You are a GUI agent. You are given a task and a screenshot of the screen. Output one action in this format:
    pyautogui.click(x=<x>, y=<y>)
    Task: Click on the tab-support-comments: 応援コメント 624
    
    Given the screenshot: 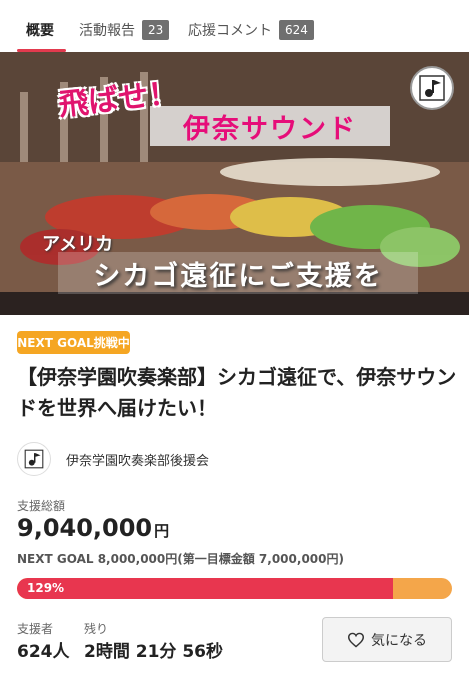 What is the action you would take?
    pyautogui.click(x=251, y=30)
    